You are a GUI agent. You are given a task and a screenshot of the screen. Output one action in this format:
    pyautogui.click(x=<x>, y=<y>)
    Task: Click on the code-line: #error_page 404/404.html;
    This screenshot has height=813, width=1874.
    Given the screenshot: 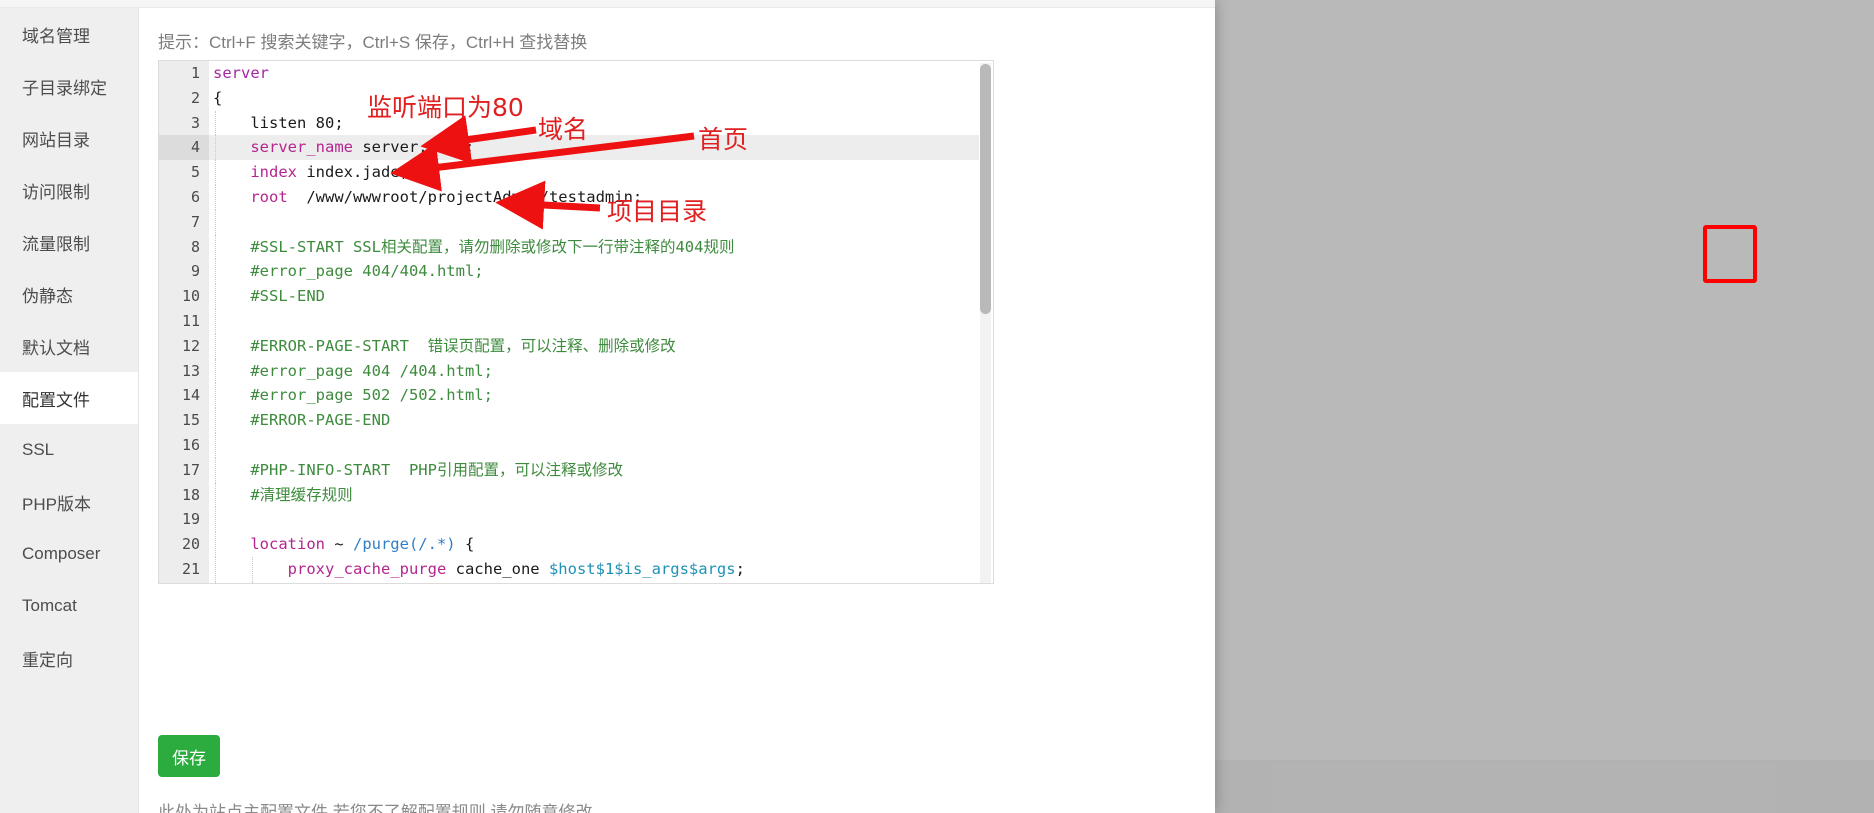 What is the action you would take?
    pyautogui.click(x=594, y=272)
    